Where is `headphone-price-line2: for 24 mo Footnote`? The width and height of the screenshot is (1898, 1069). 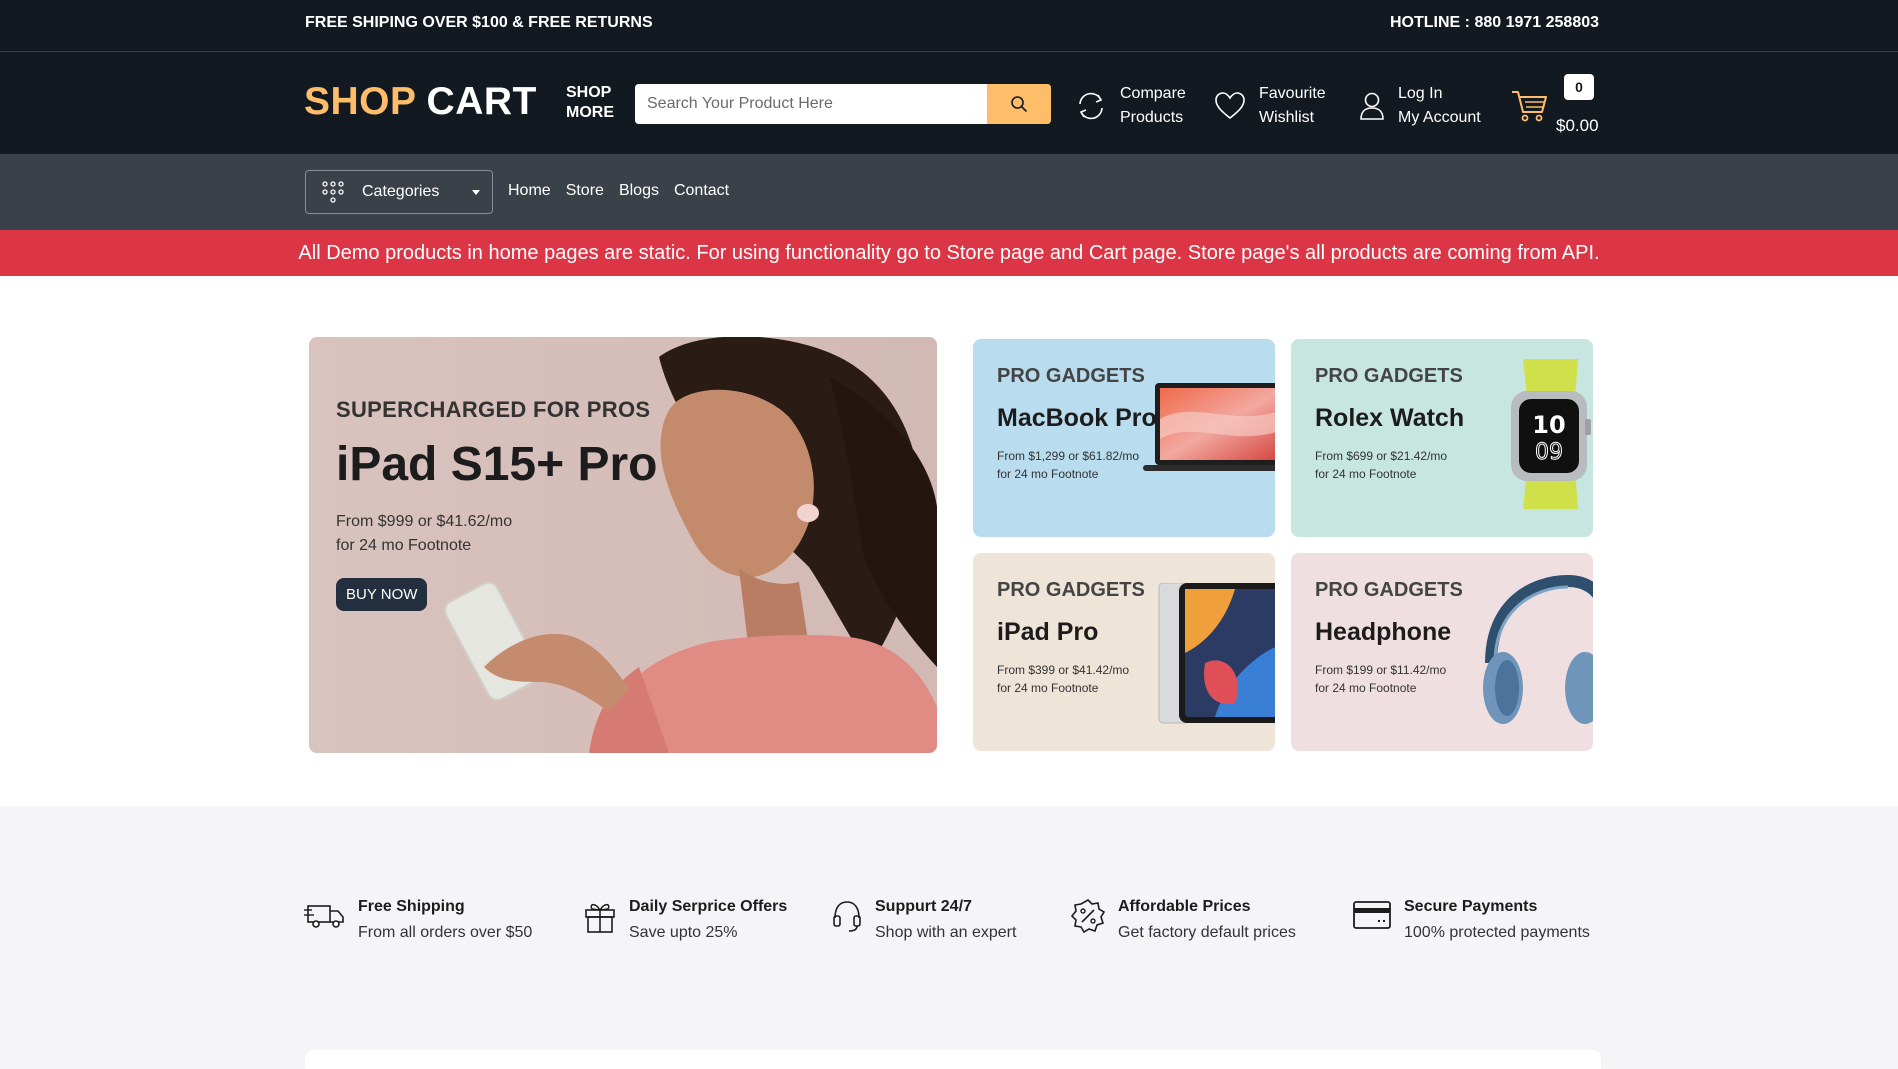 headphone-price-line2: for 24 mo Footnote is located at coordinates (1366, 688).